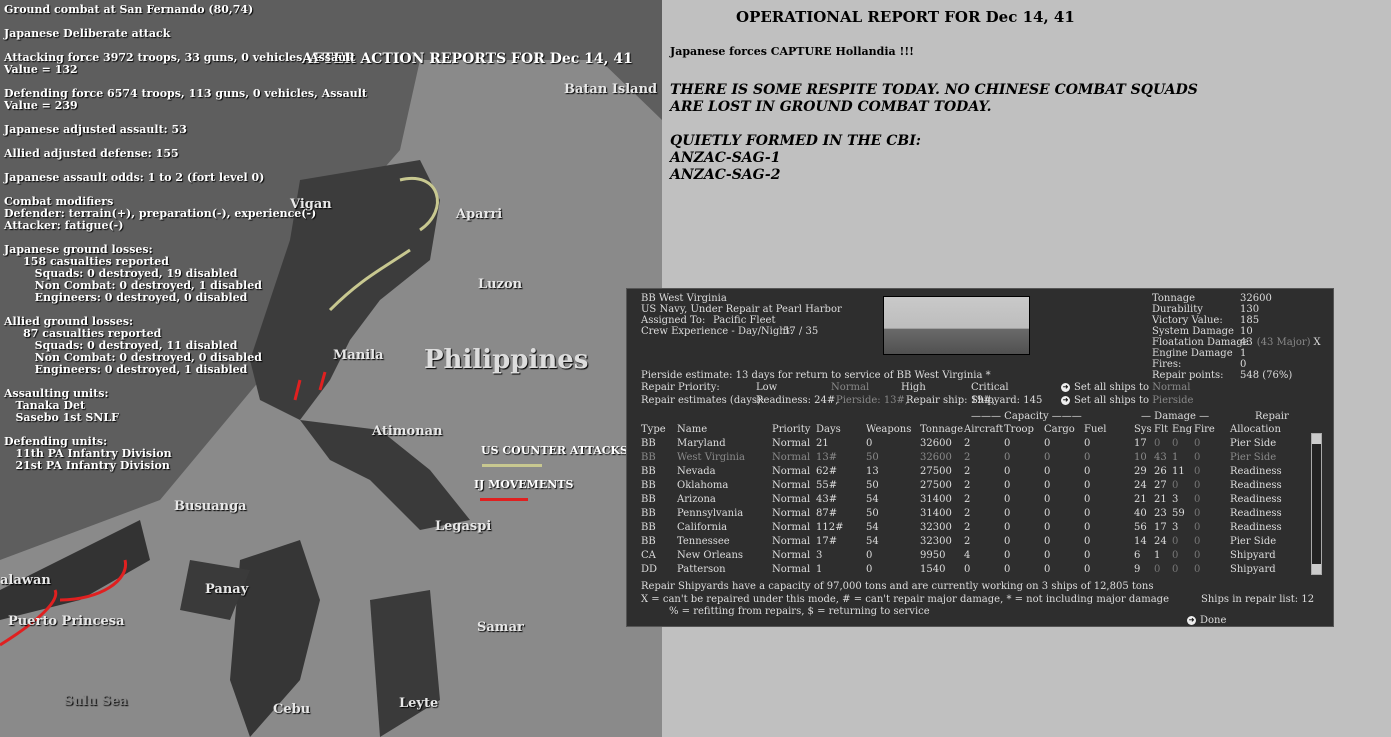 This screenshot has width=1391, height=737. Describe the element at coordinates (1064, 429) in the screenshot. I see `column-header: Cargo` at that location.